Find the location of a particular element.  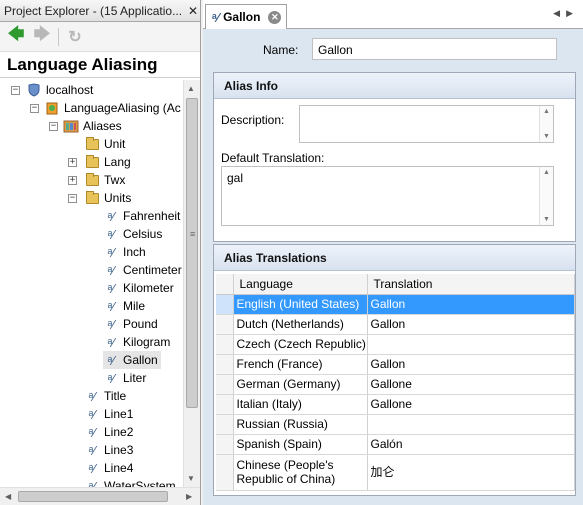

tree-node-unit: Unit is located at coordinates (104, 144).